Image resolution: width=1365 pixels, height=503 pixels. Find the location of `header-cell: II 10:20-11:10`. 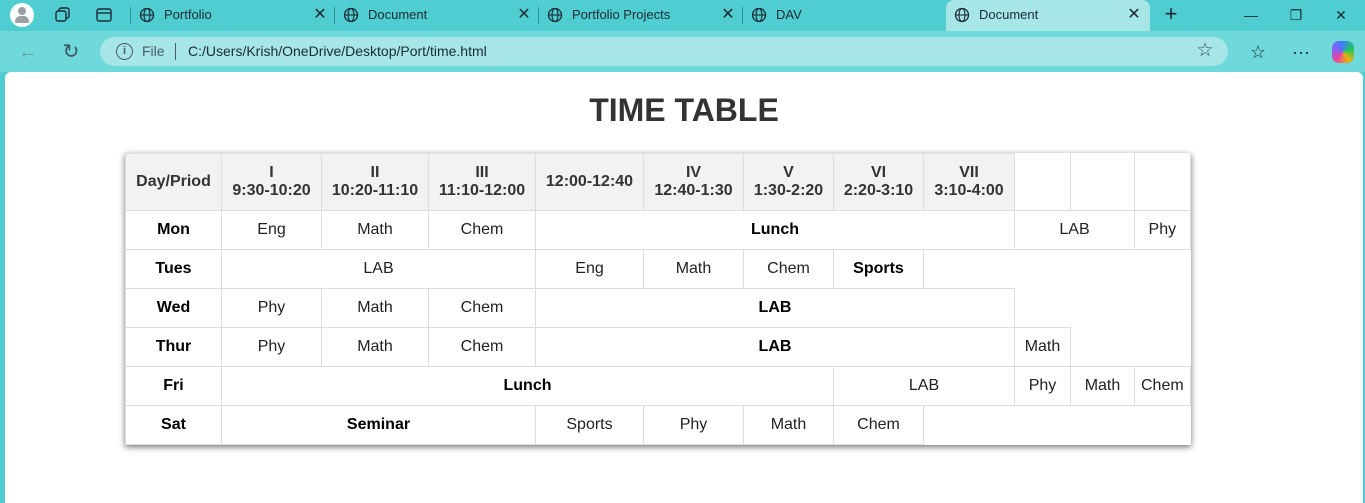

header-cell: II 10:20-11:10 is located at coordinates (375, 182).